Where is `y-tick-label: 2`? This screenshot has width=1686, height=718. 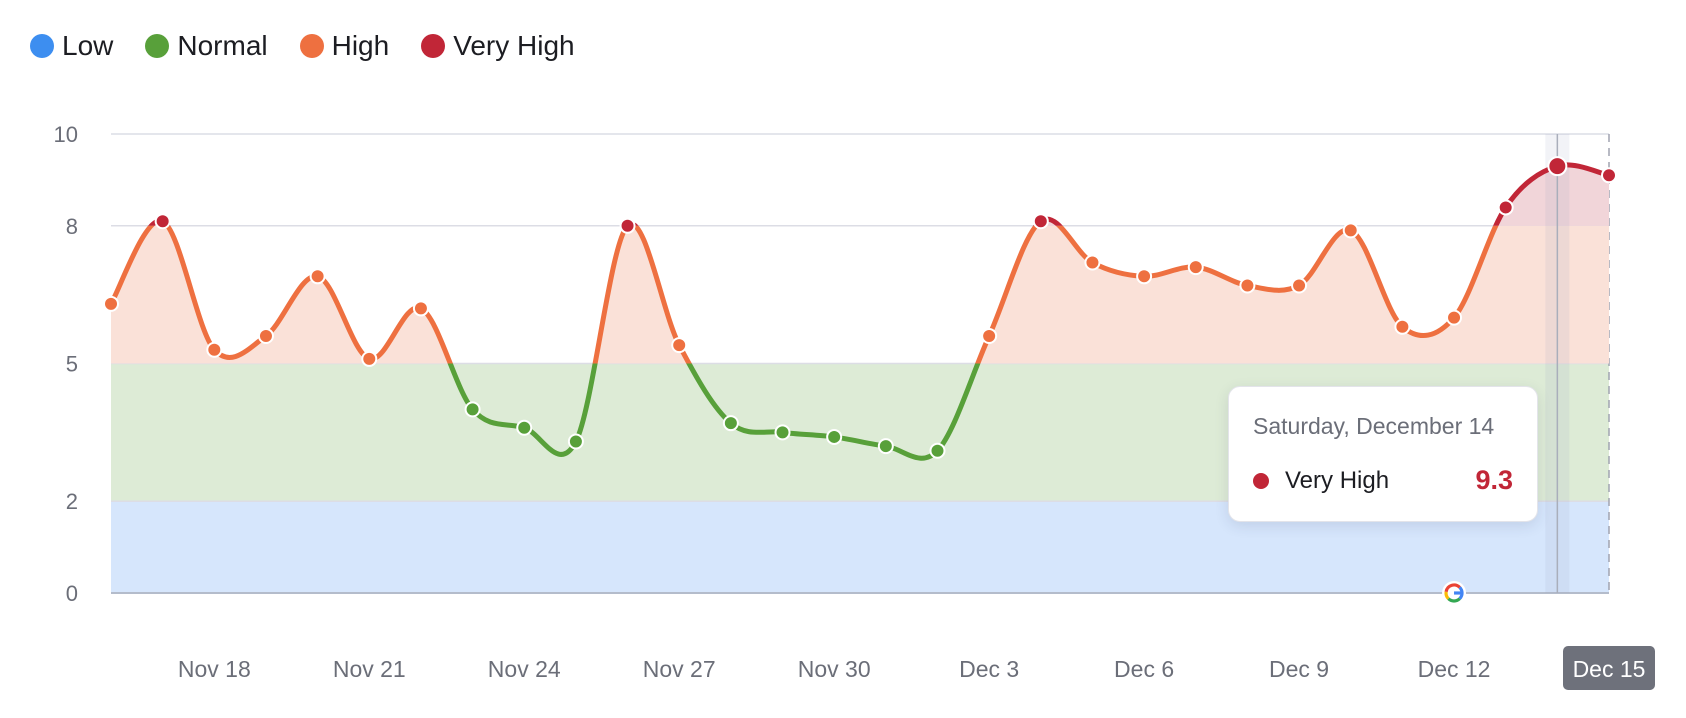 y-tick-label: 2 is located at coordinates (72, 501).